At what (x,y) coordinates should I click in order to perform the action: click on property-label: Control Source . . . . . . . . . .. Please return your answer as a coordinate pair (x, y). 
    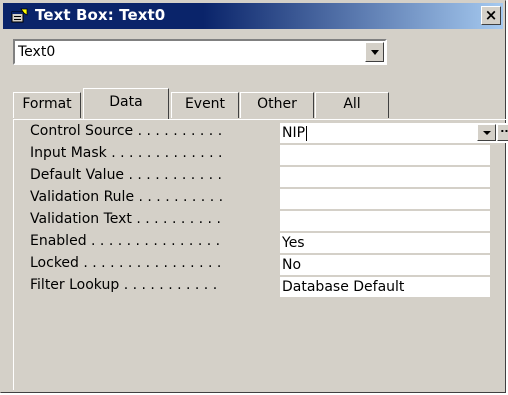
    Looking at the image, I should click on (126, 131).